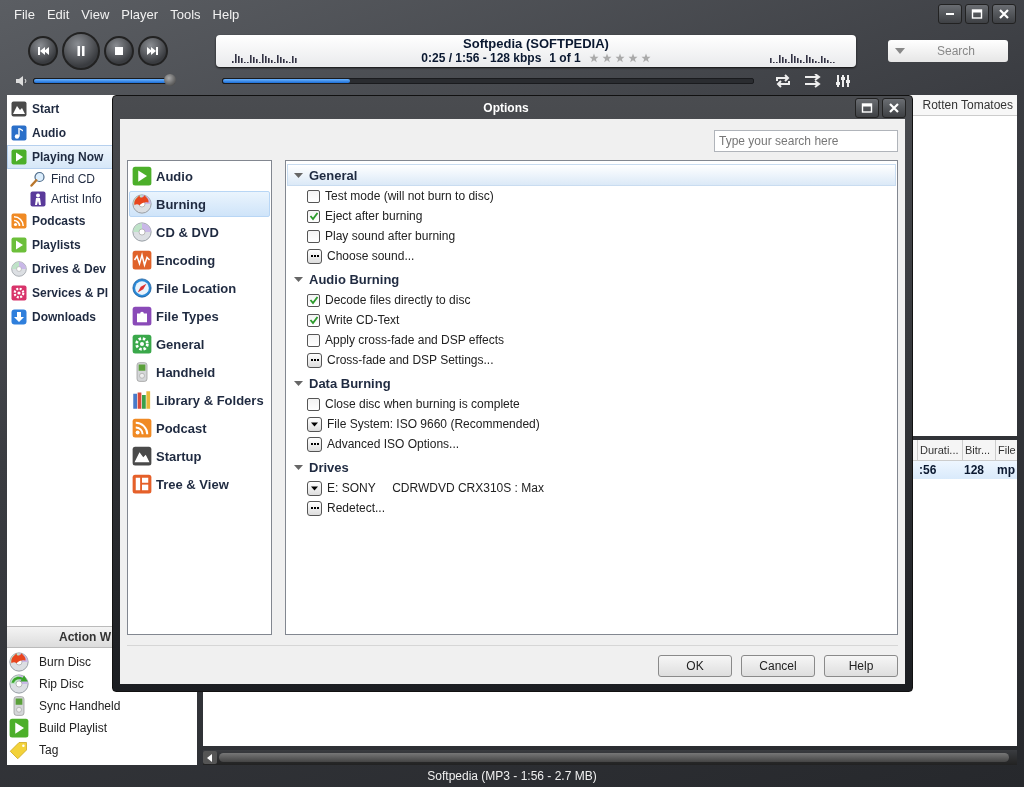 This screenshot has height=787, width=1024. I want to click on menu-item: File, so click(24, 14).